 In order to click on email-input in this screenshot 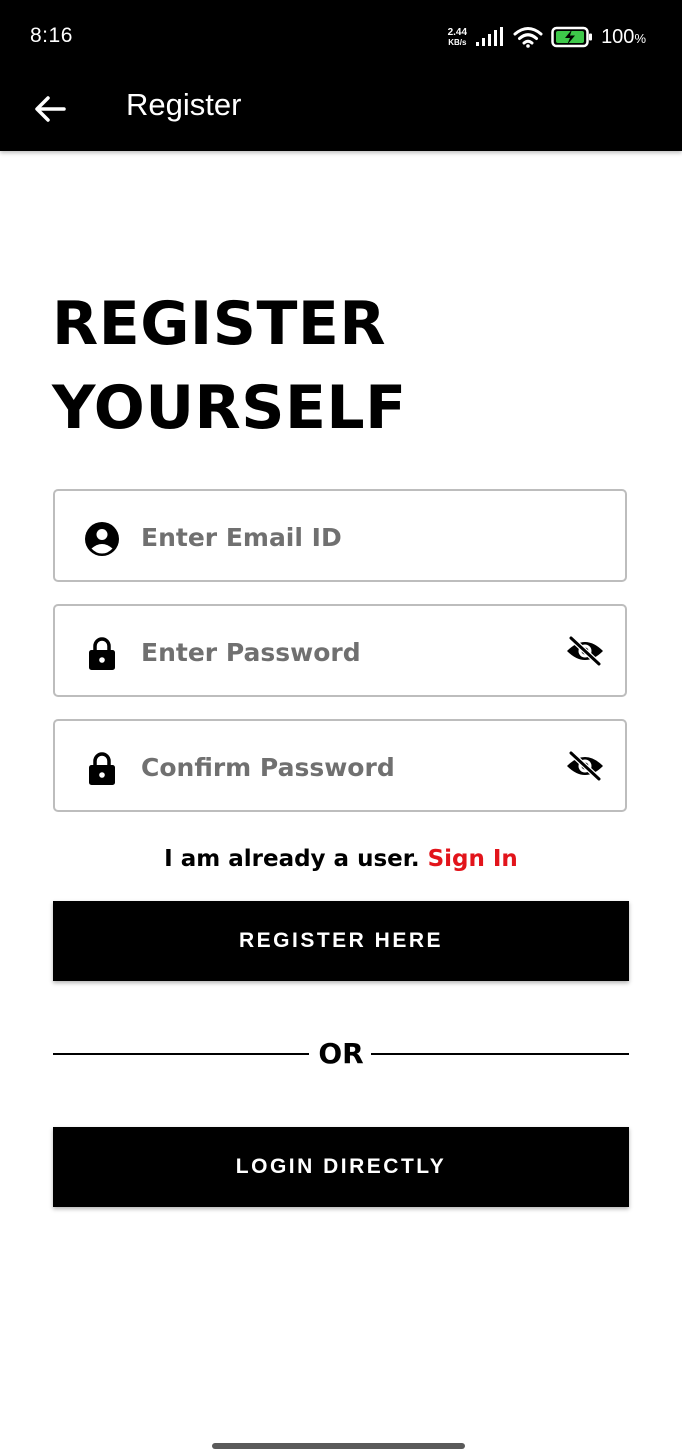, I will do `click(341, 537)`.